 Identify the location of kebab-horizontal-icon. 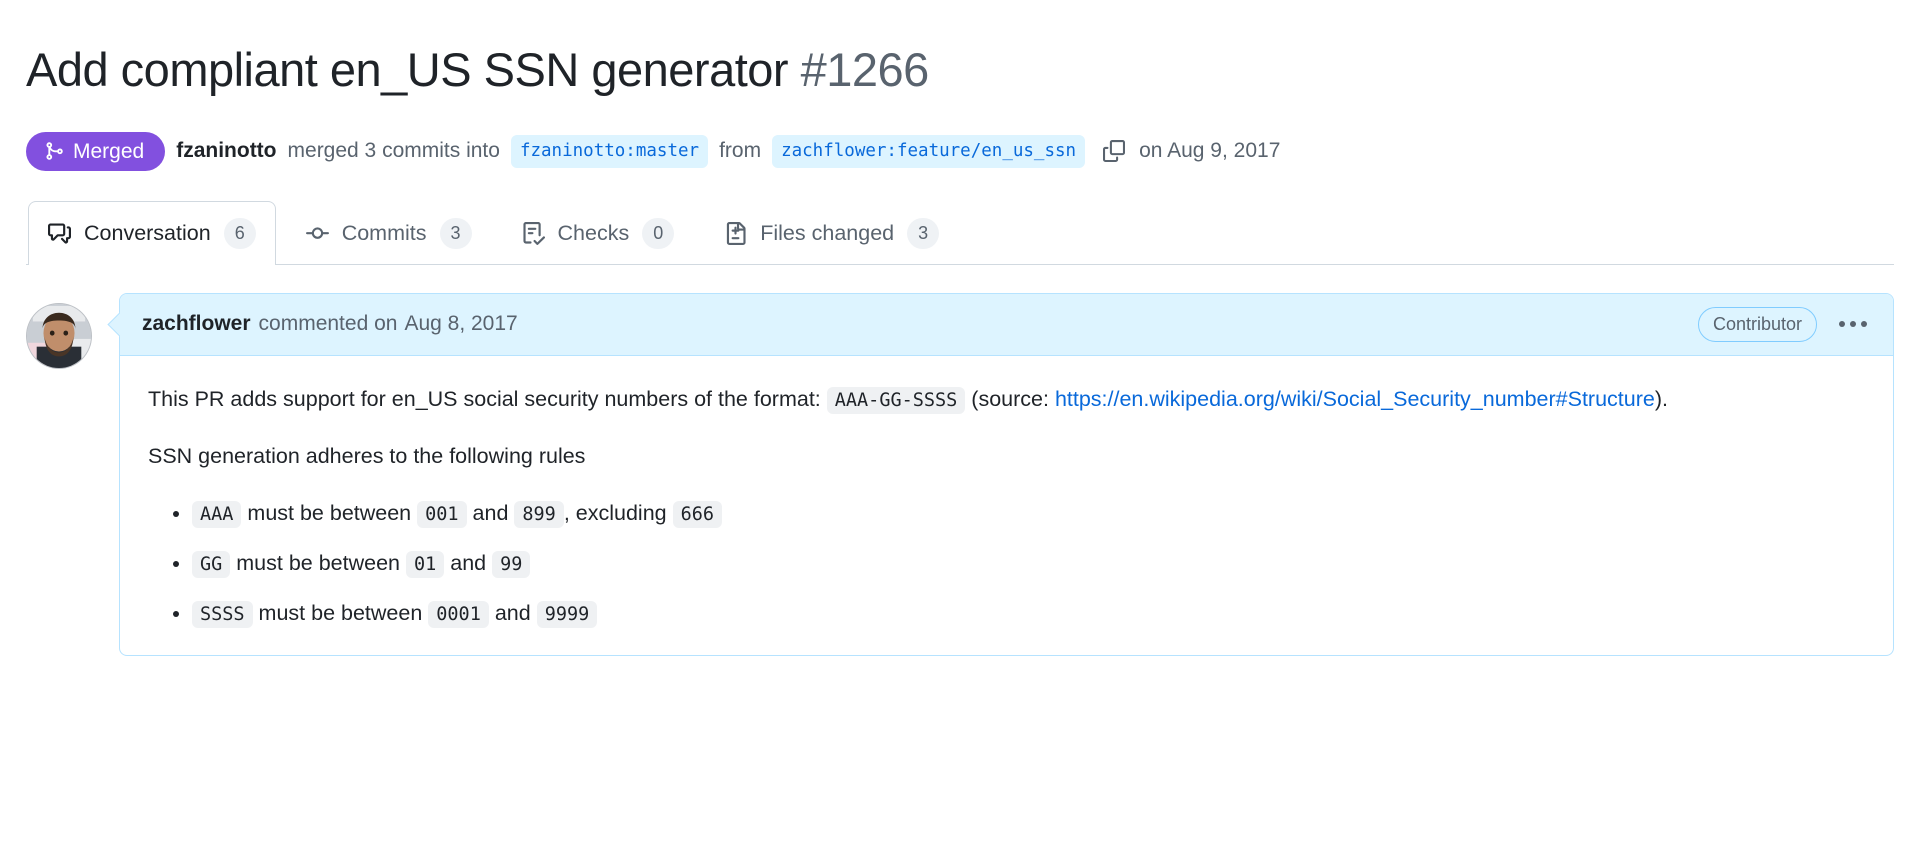
(1853, 324).